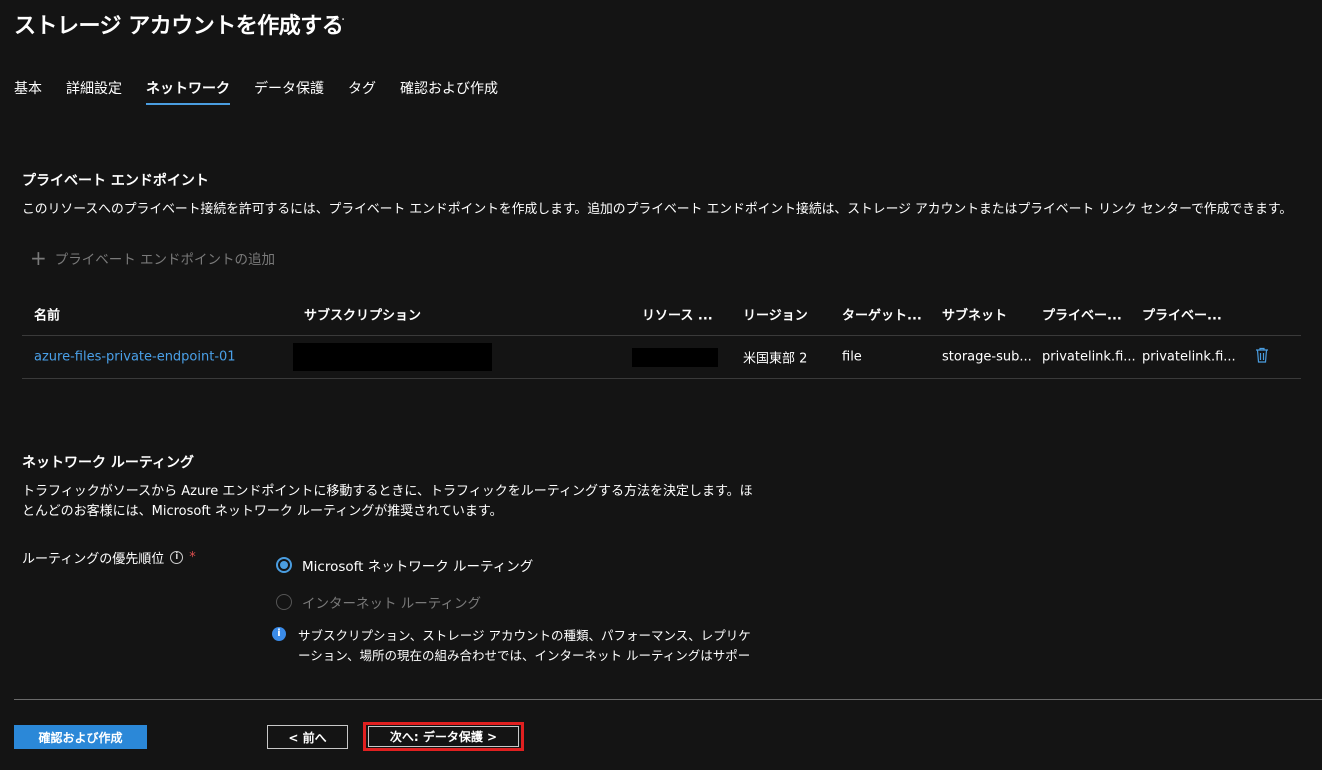 Image resolution: width=1322 pixels, height=770 pixels. I want to click on required-mark: *, so click(192, 557).